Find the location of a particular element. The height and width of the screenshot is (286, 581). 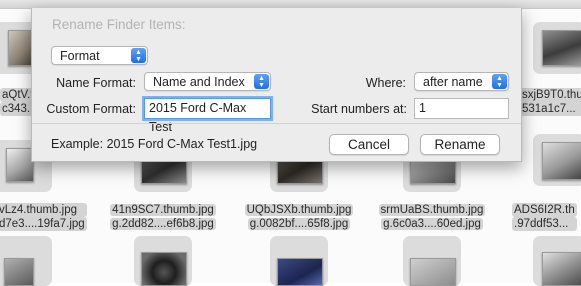

file-name-line: g.2dd82....ef6b8.jpg is located at coordinates (163, 224).